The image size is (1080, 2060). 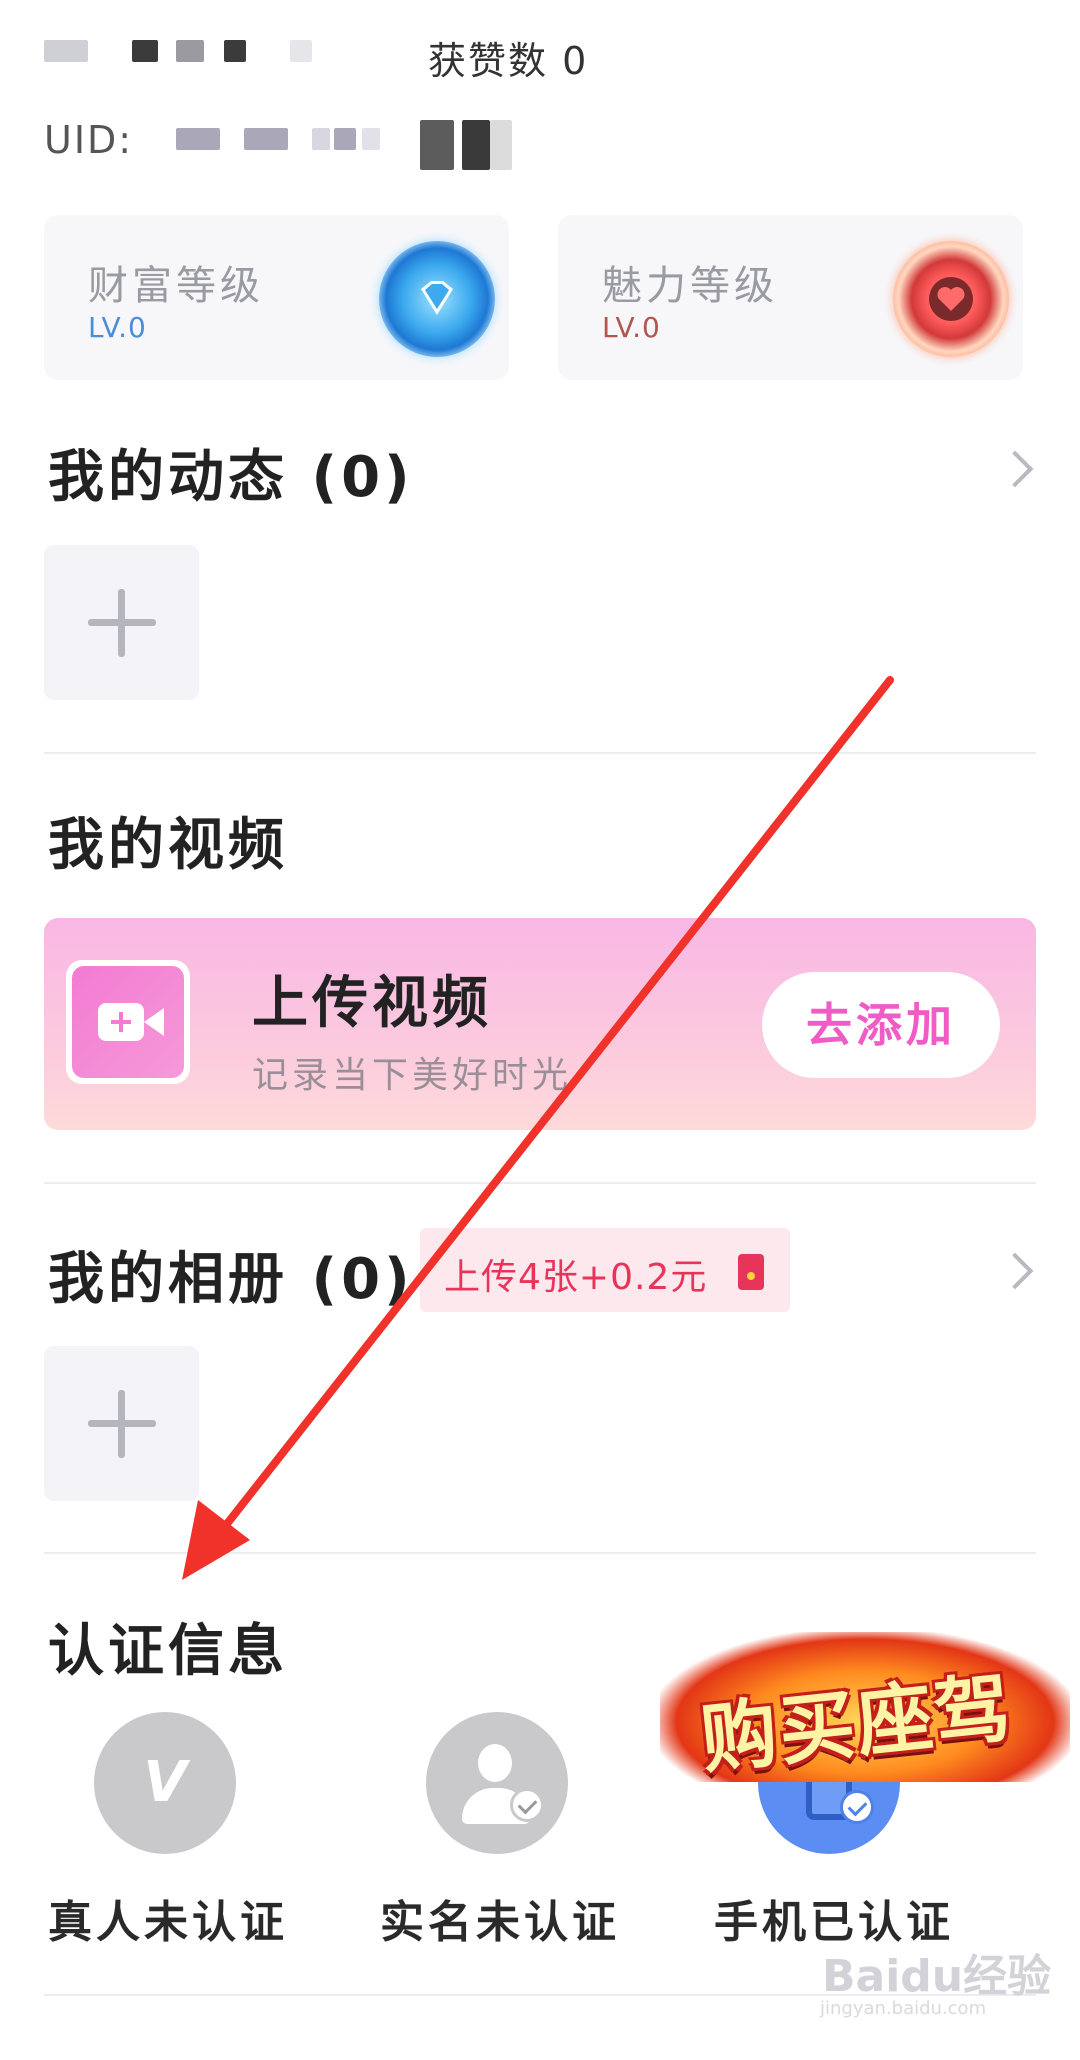 I want to click on certification-section-title: 认证信息, so click(x=168, y=1651).